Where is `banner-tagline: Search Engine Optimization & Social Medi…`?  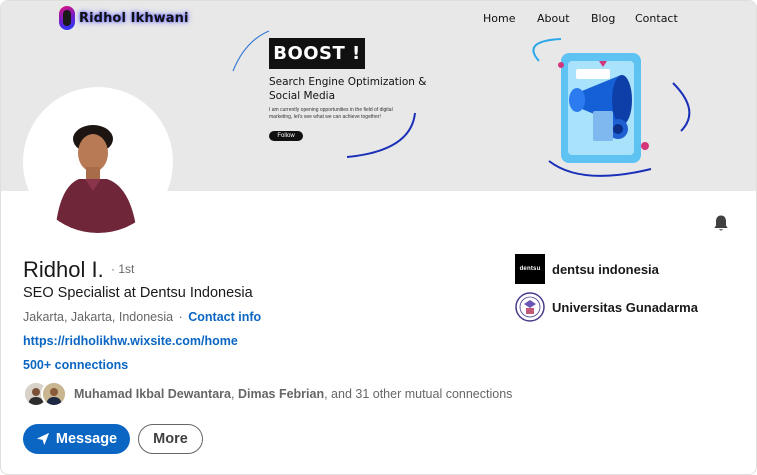
banner-tagline: Search Engine Optimization & Social Medi… is located at coordinates (354, 89).